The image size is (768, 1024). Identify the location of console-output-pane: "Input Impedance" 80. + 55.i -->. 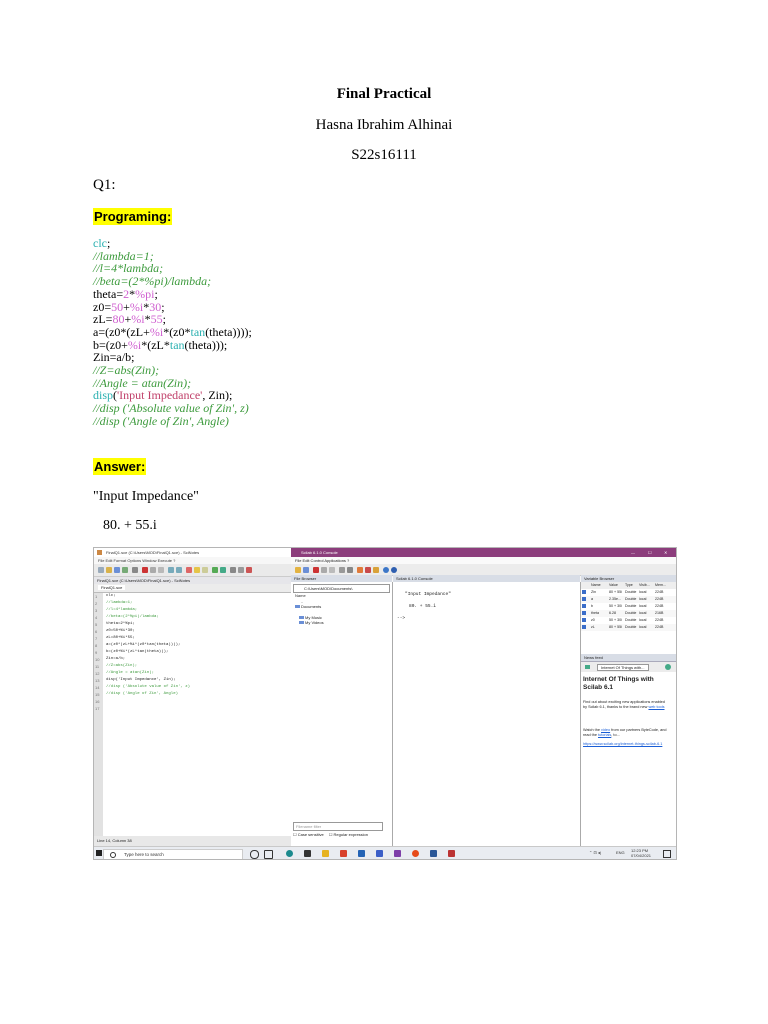
(487, 714).